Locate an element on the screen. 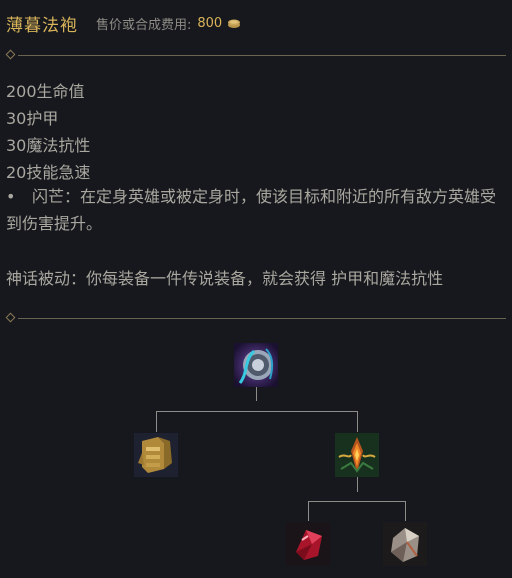 This screenshot has width=512, height=578. build-tree-lines is located at coordinates (281, 454).